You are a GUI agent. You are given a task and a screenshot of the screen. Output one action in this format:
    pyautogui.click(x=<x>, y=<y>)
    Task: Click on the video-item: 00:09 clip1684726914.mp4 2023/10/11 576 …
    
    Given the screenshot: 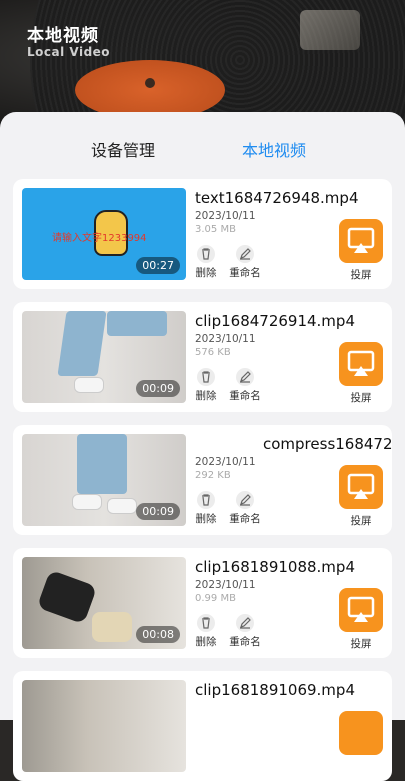 What is the action you would take?
    pyautogui.click(x=202, y=357)
    